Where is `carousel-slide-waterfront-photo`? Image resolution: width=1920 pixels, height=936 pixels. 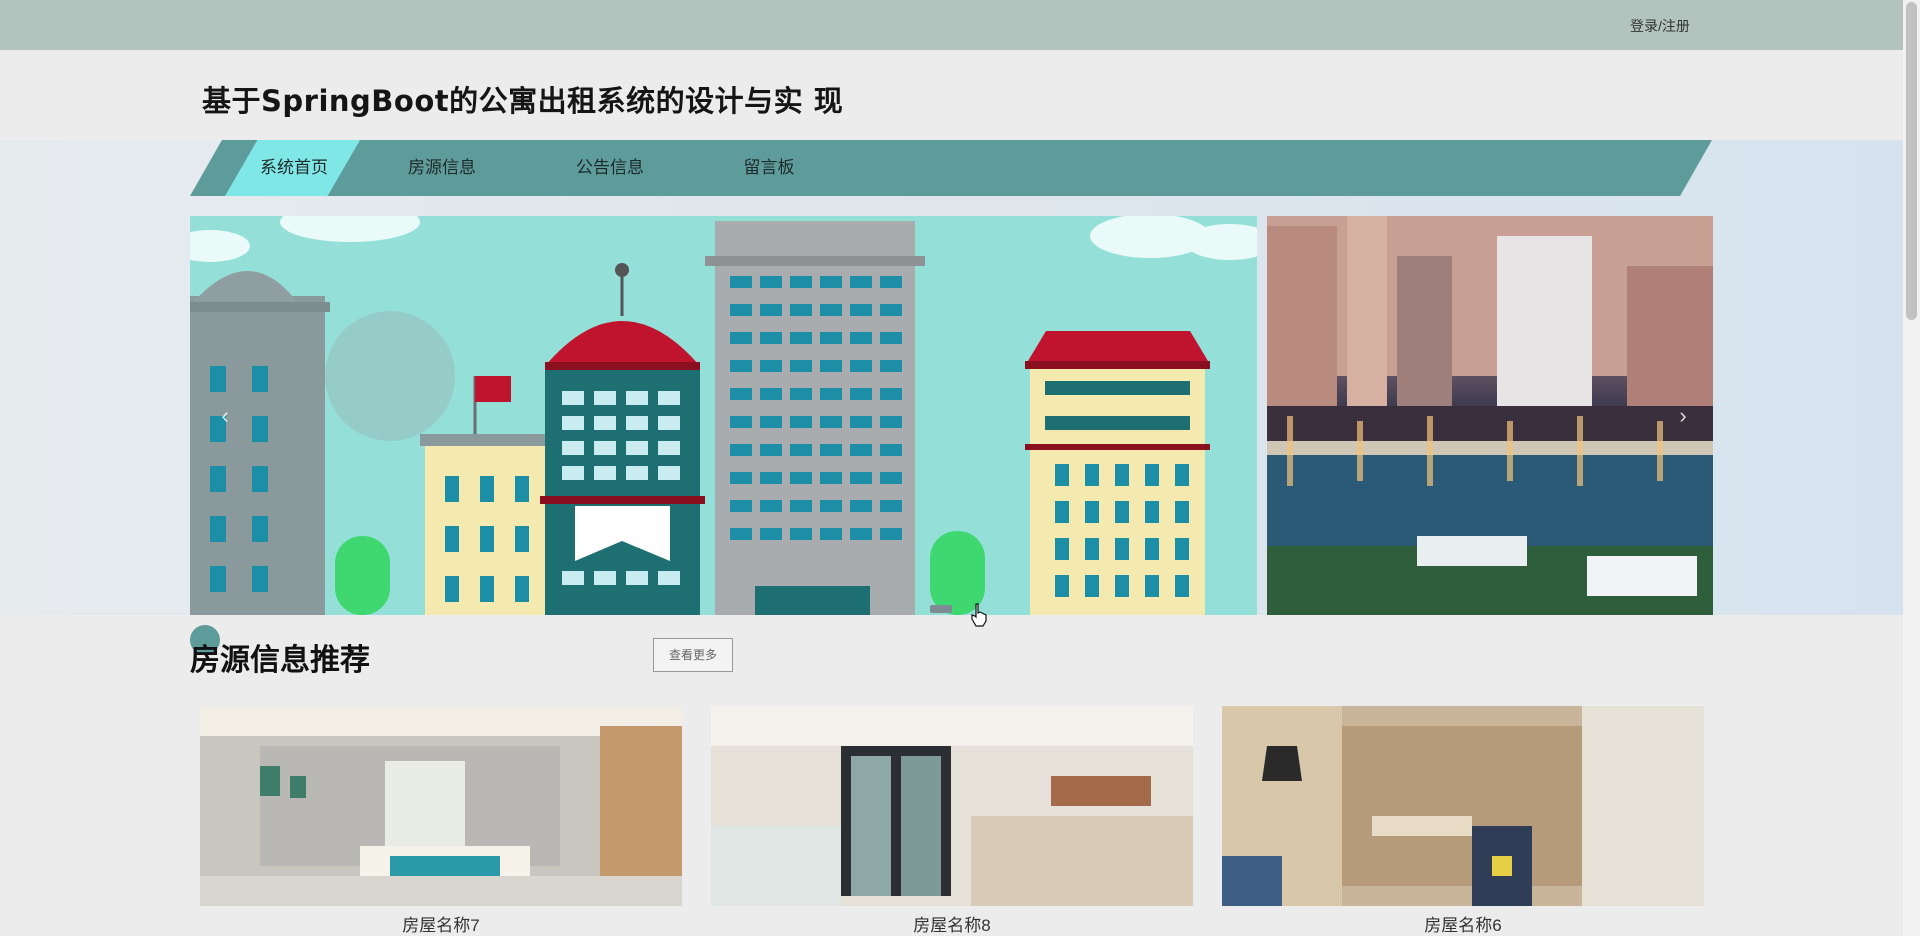
carousel-slide-waterfront-photo is located at coordinates (1490, 415).